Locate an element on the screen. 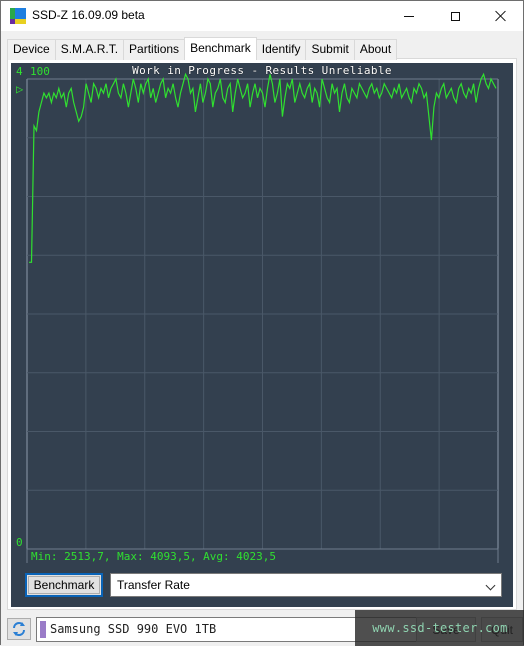 The height and width of the screenshot is (646, 524). drive-color-swatch is located at coordinates (43, 629).